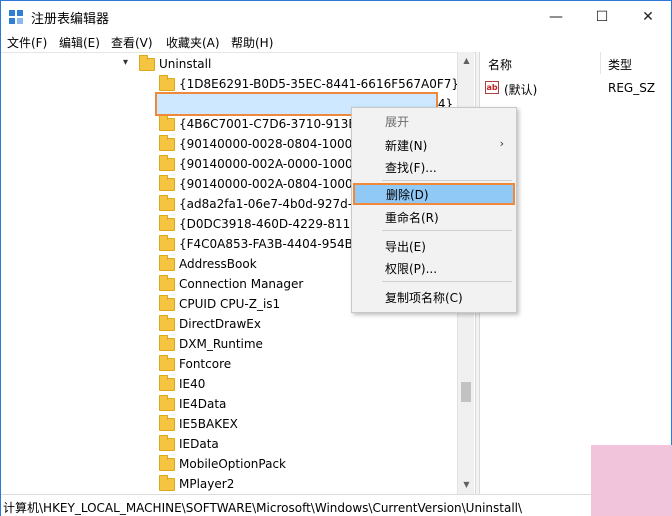 This screenshot has width=672, height=516. What do you see at coordinates (125, 62) in the screenshot?
I see `chevron-down-icon: ▾` at bounding box center [125, 62].